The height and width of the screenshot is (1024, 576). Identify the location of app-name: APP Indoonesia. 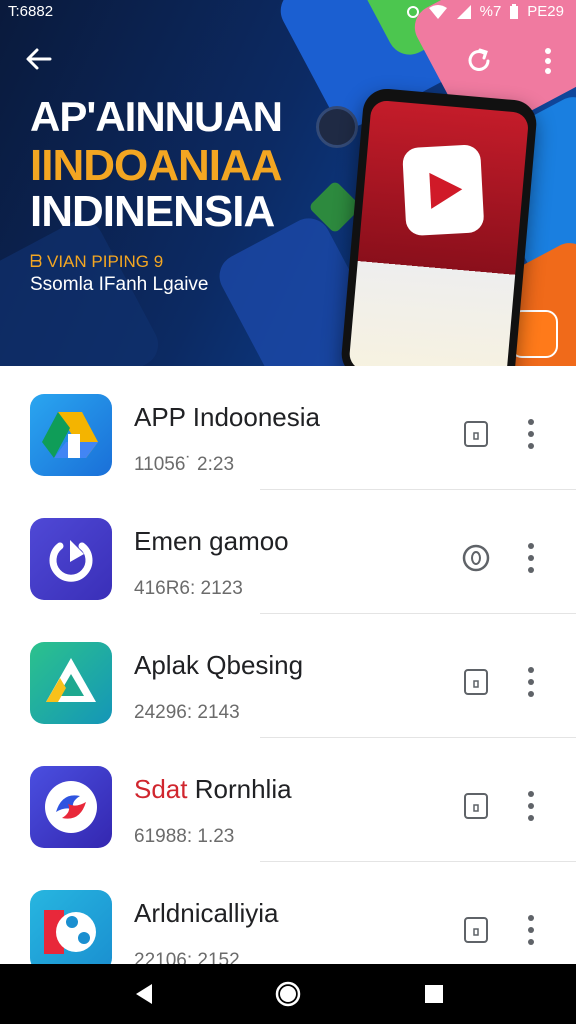
(227, 417).